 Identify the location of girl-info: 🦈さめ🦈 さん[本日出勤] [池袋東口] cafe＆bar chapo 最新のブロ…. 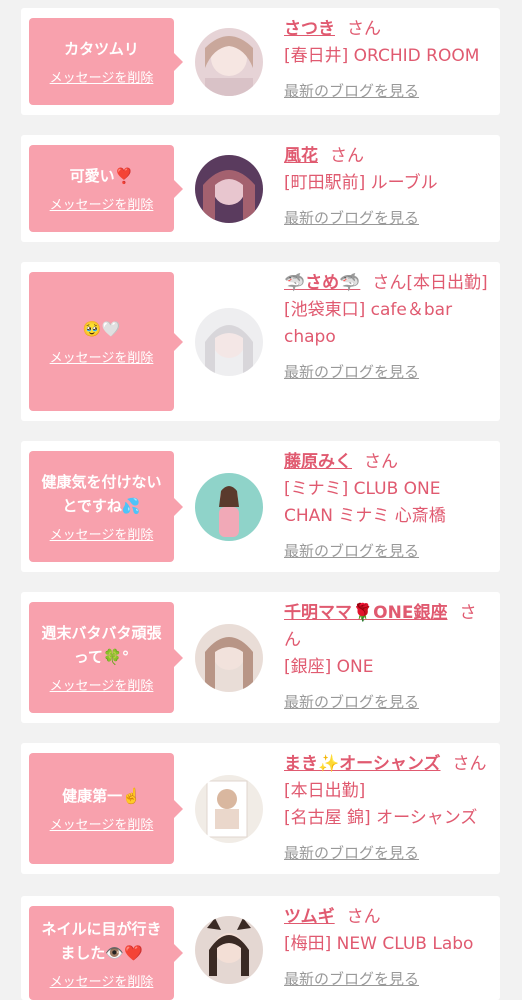
(388, 328).